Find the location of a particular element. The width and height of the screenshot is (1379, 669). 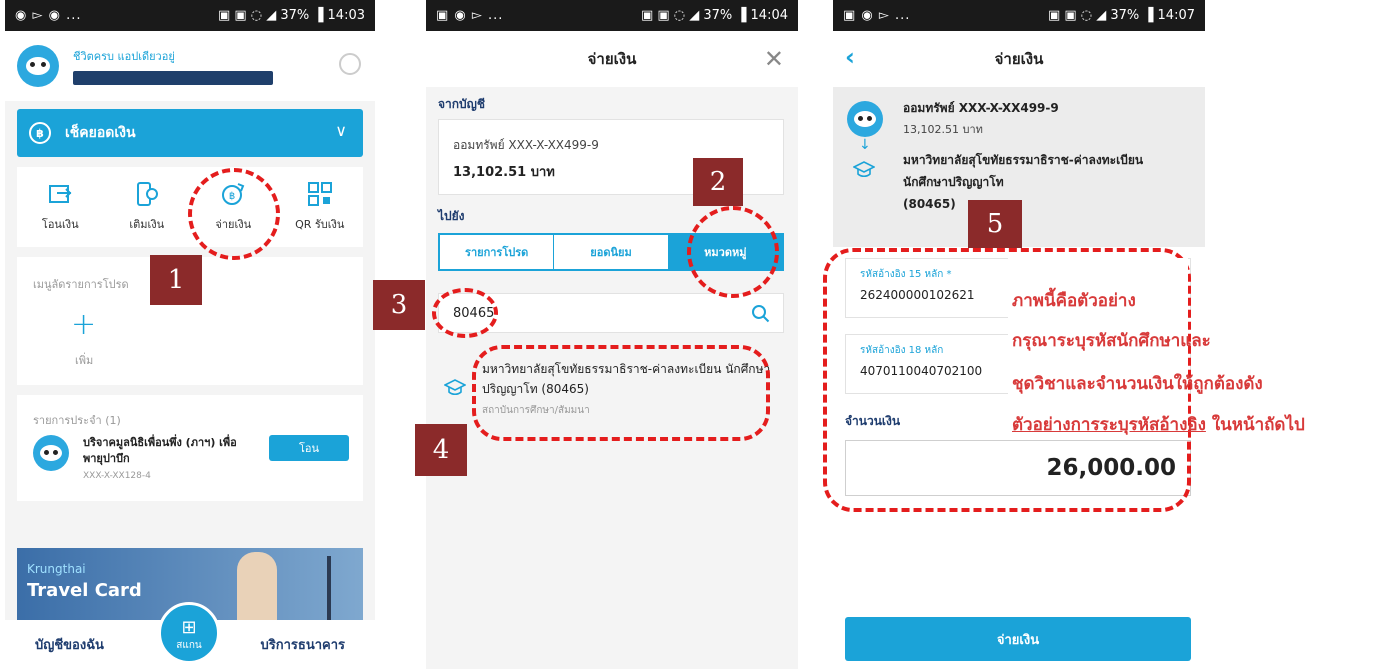

topup-icon is located at coordinates (147, 194).